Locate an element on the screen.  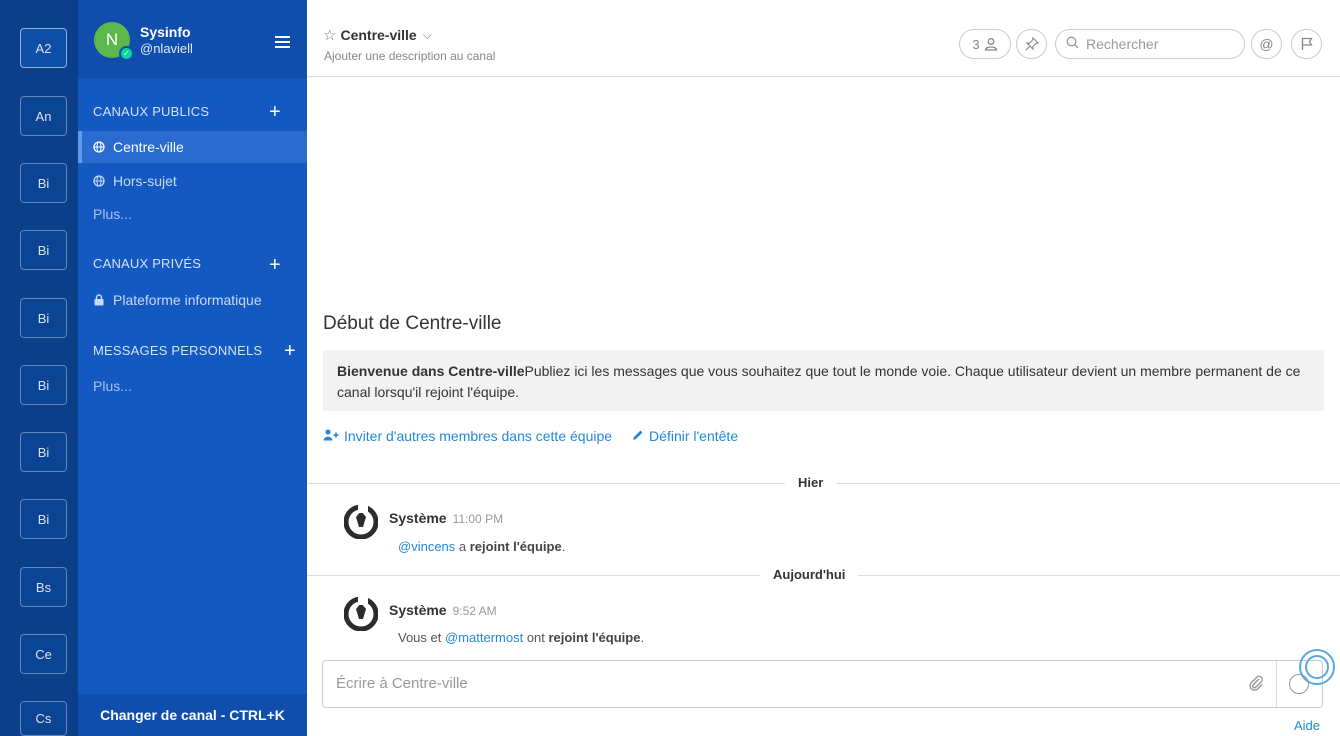
set-header-link: Définir l'entête is located at coordinates (685, 436).